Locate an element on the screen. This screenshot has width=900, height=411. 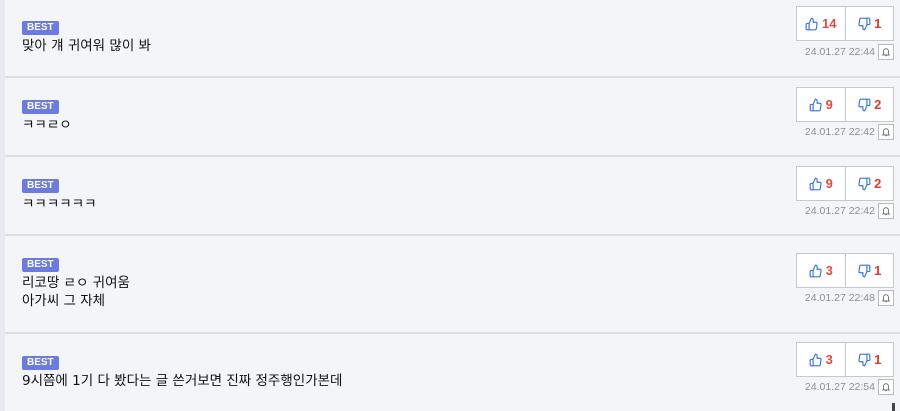
comment-text: 맞아 걔 귀여워 많이 봐 is located at coordinates (86, 46).